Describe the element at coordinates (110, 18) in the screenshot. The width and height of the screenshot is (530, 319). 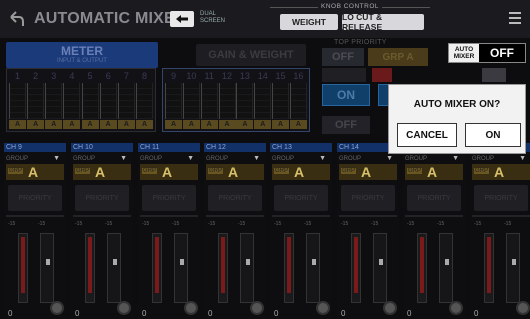
I see `page-title: AUTOMATIC MIXER` at that location.